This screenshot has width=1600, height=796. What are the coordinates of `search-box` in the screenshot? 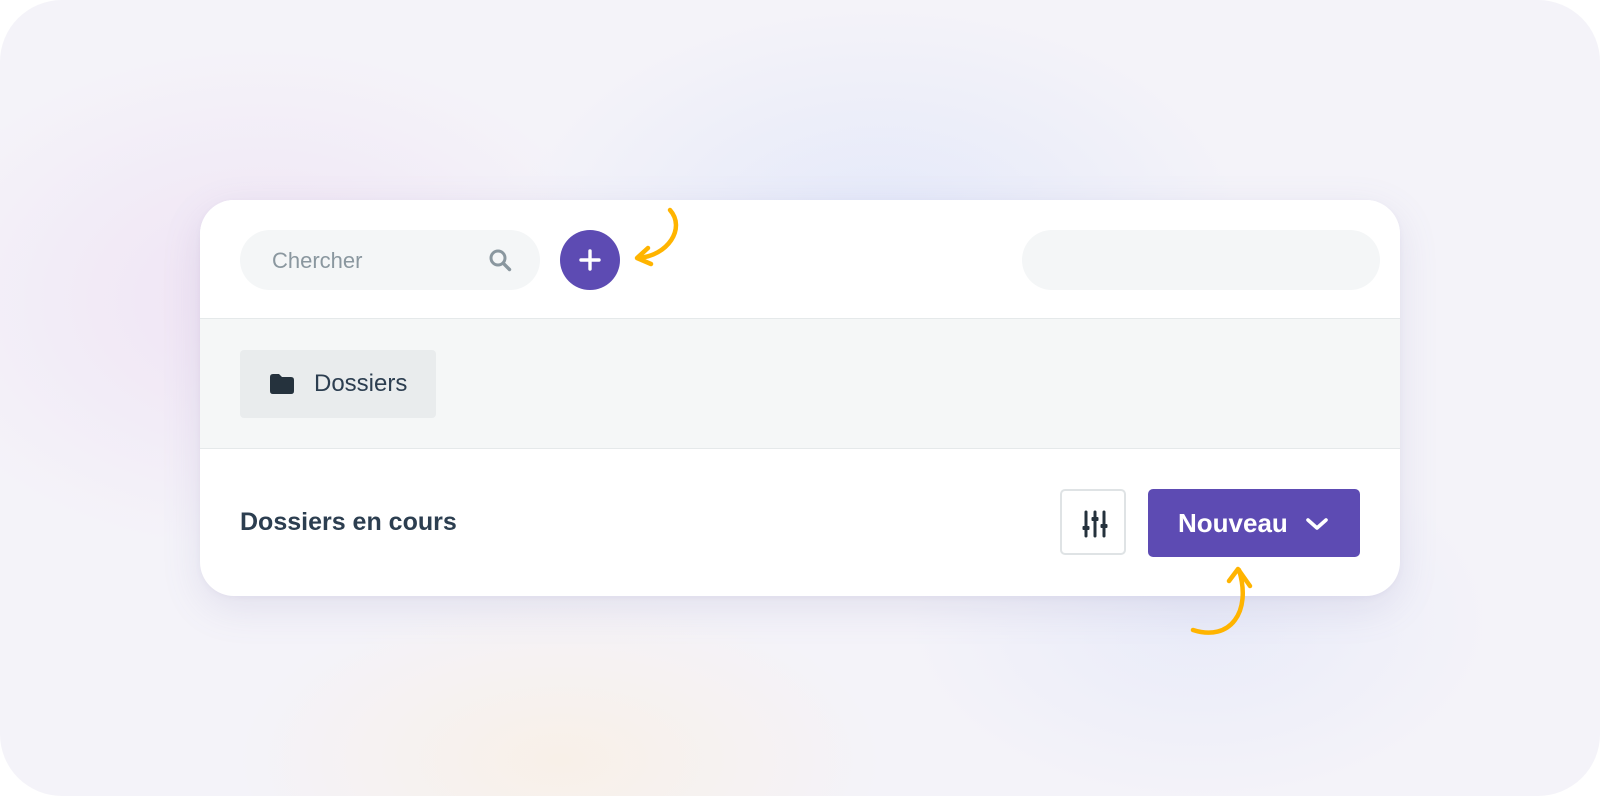 It's located at (390, 261).